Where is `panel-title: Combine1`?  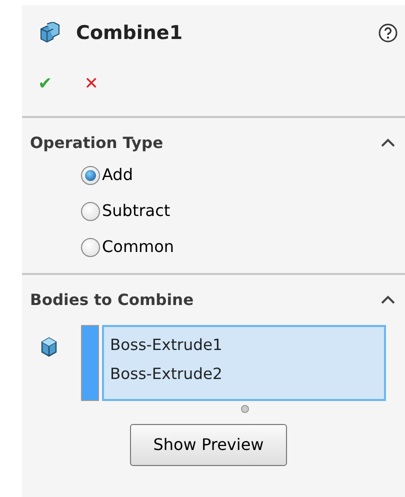 panel-title: Combine1 is located at coordinates (129, 33).